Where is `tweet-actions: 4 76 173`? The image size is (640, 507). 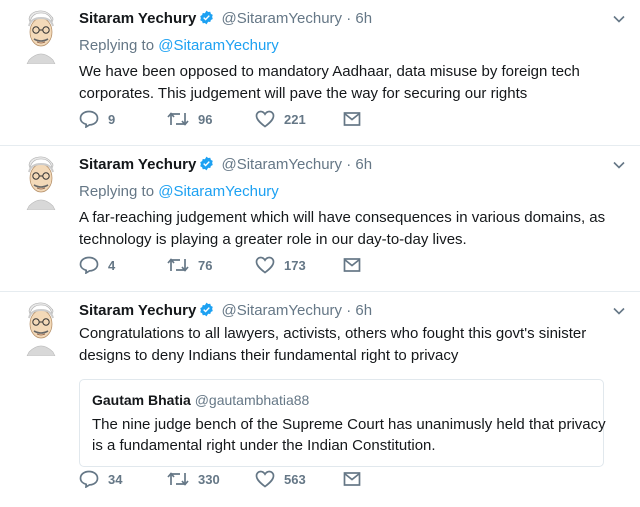 tweet-actions: 4 76 173 is located at coordinates (220, 265).